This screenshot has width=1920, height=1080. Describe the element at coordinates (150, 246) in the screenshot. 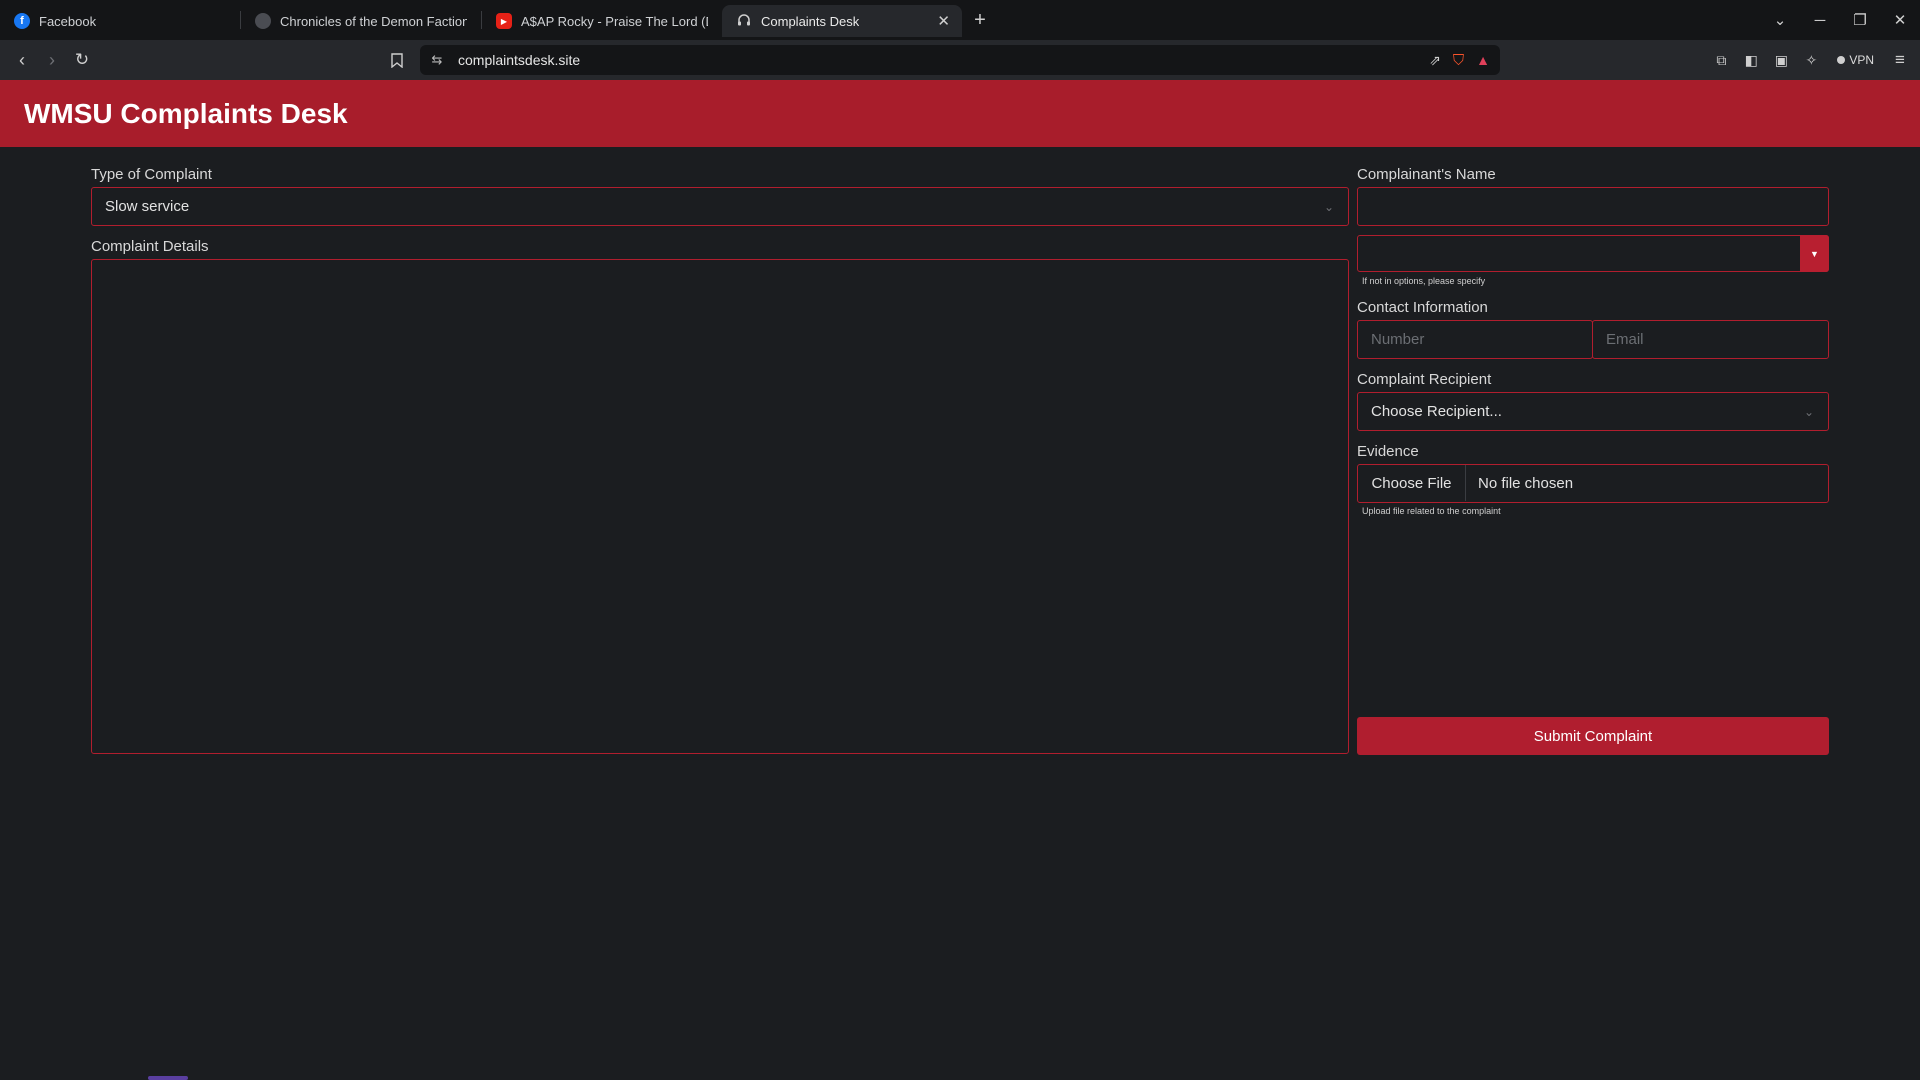

I see `complaint-details-label: Complaint Details` at that location.